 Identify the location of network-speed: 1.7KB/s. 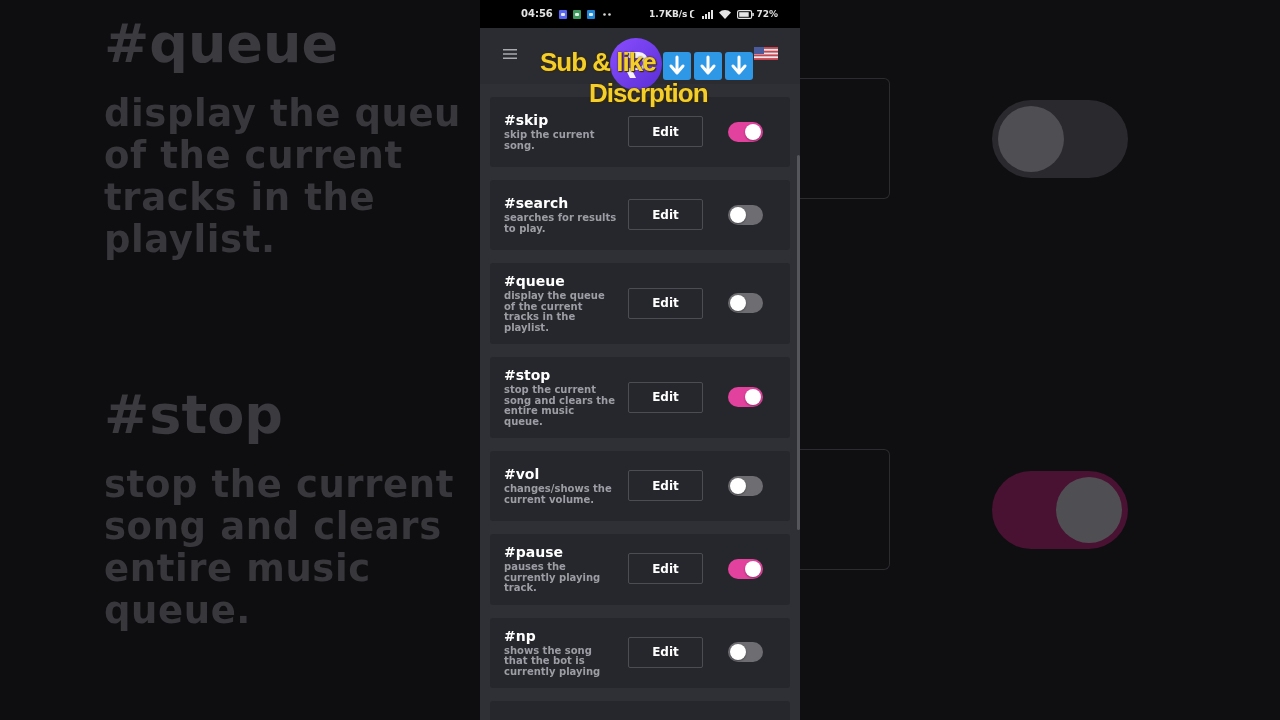
(668, 14).